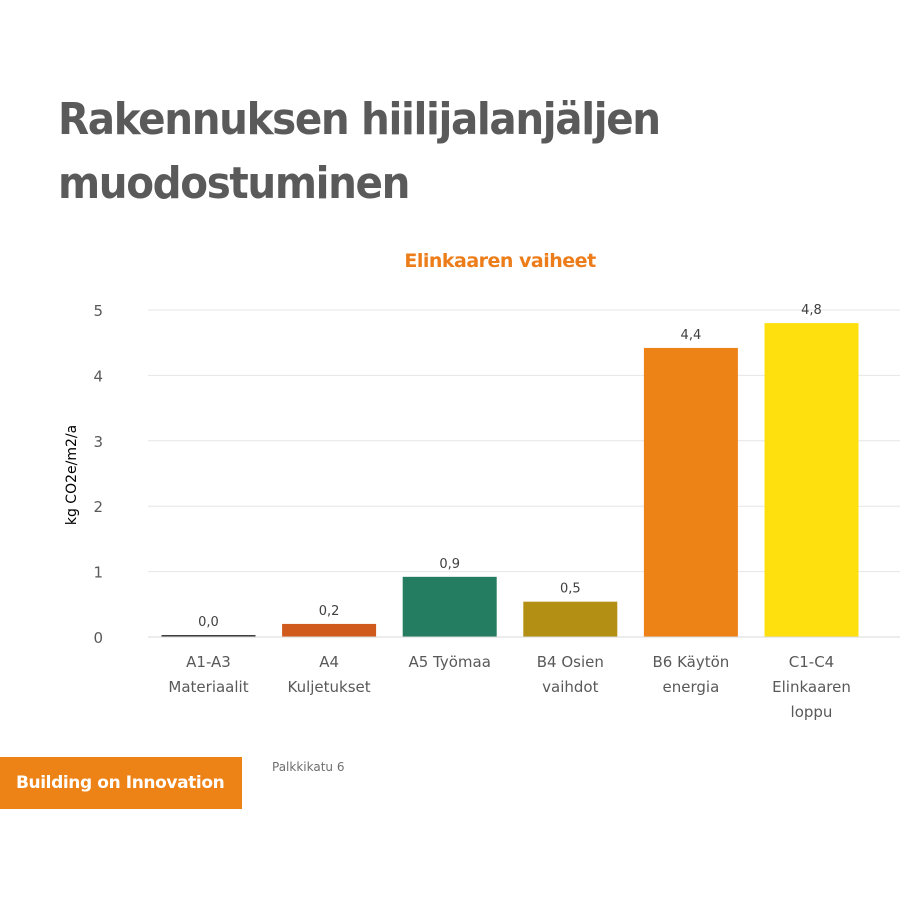 The image size is (900, 900). What do you see at coordinates (329, 687) in the screenshot?
I see `x-tick-label-line: Kuljetukset` at bounding box center [329, 687].